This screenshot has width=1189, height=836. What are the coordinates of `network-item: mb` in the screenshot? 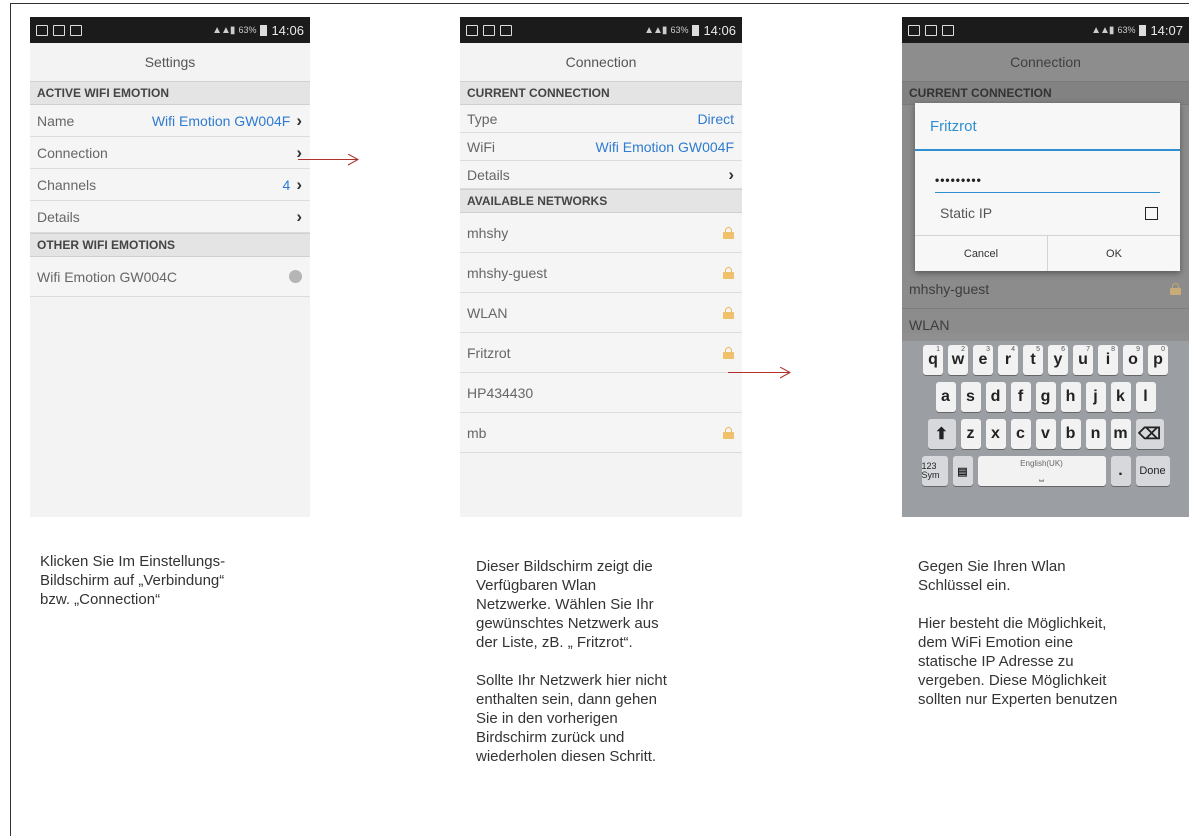 It's located at (601, 433).